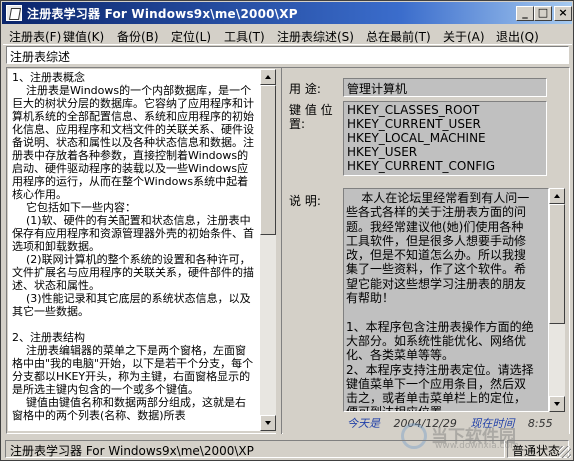  What do you see at coordinates (445, 87) in the screenshot?
I see `usage-field: 管理计算机` at bounding box center [445, 87].